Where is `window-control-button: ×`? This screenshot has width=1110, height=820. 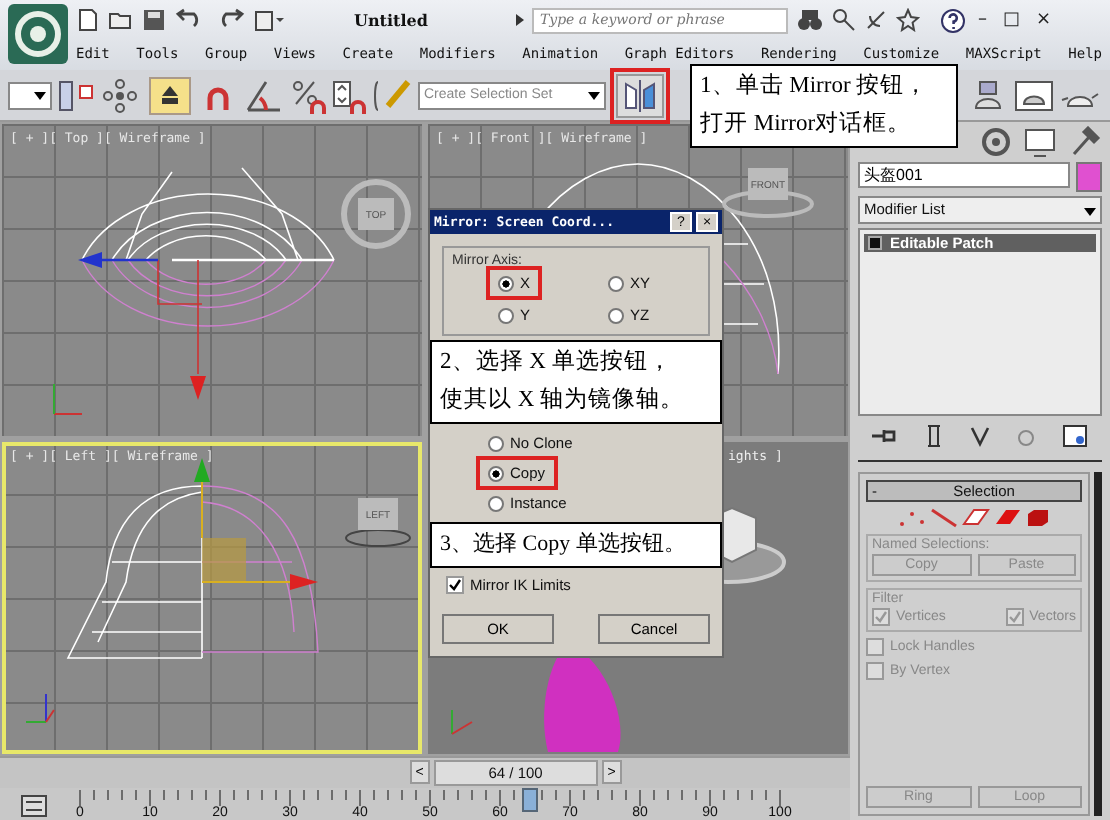 window-control-button: × is located at coordinates (1043, 20).